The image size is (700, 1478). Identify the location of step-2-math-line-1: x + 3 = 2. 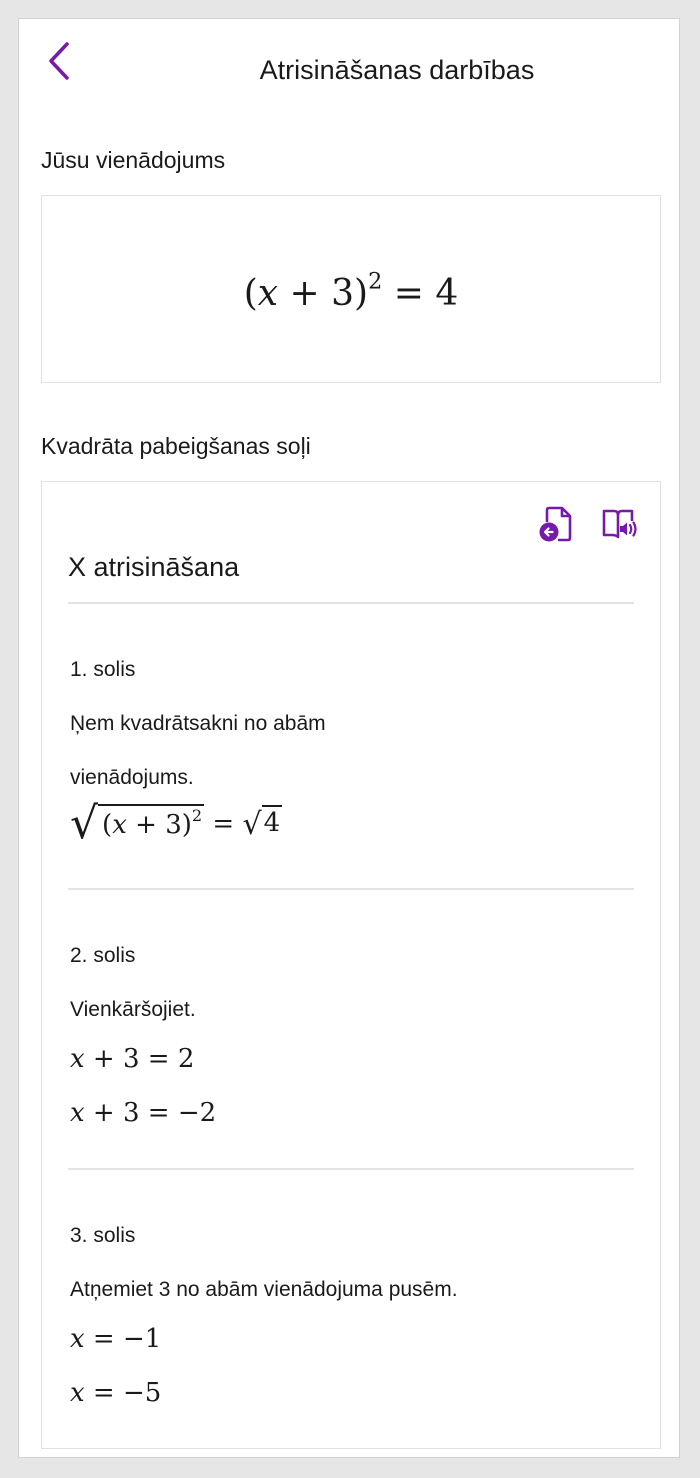
(132, 1059).